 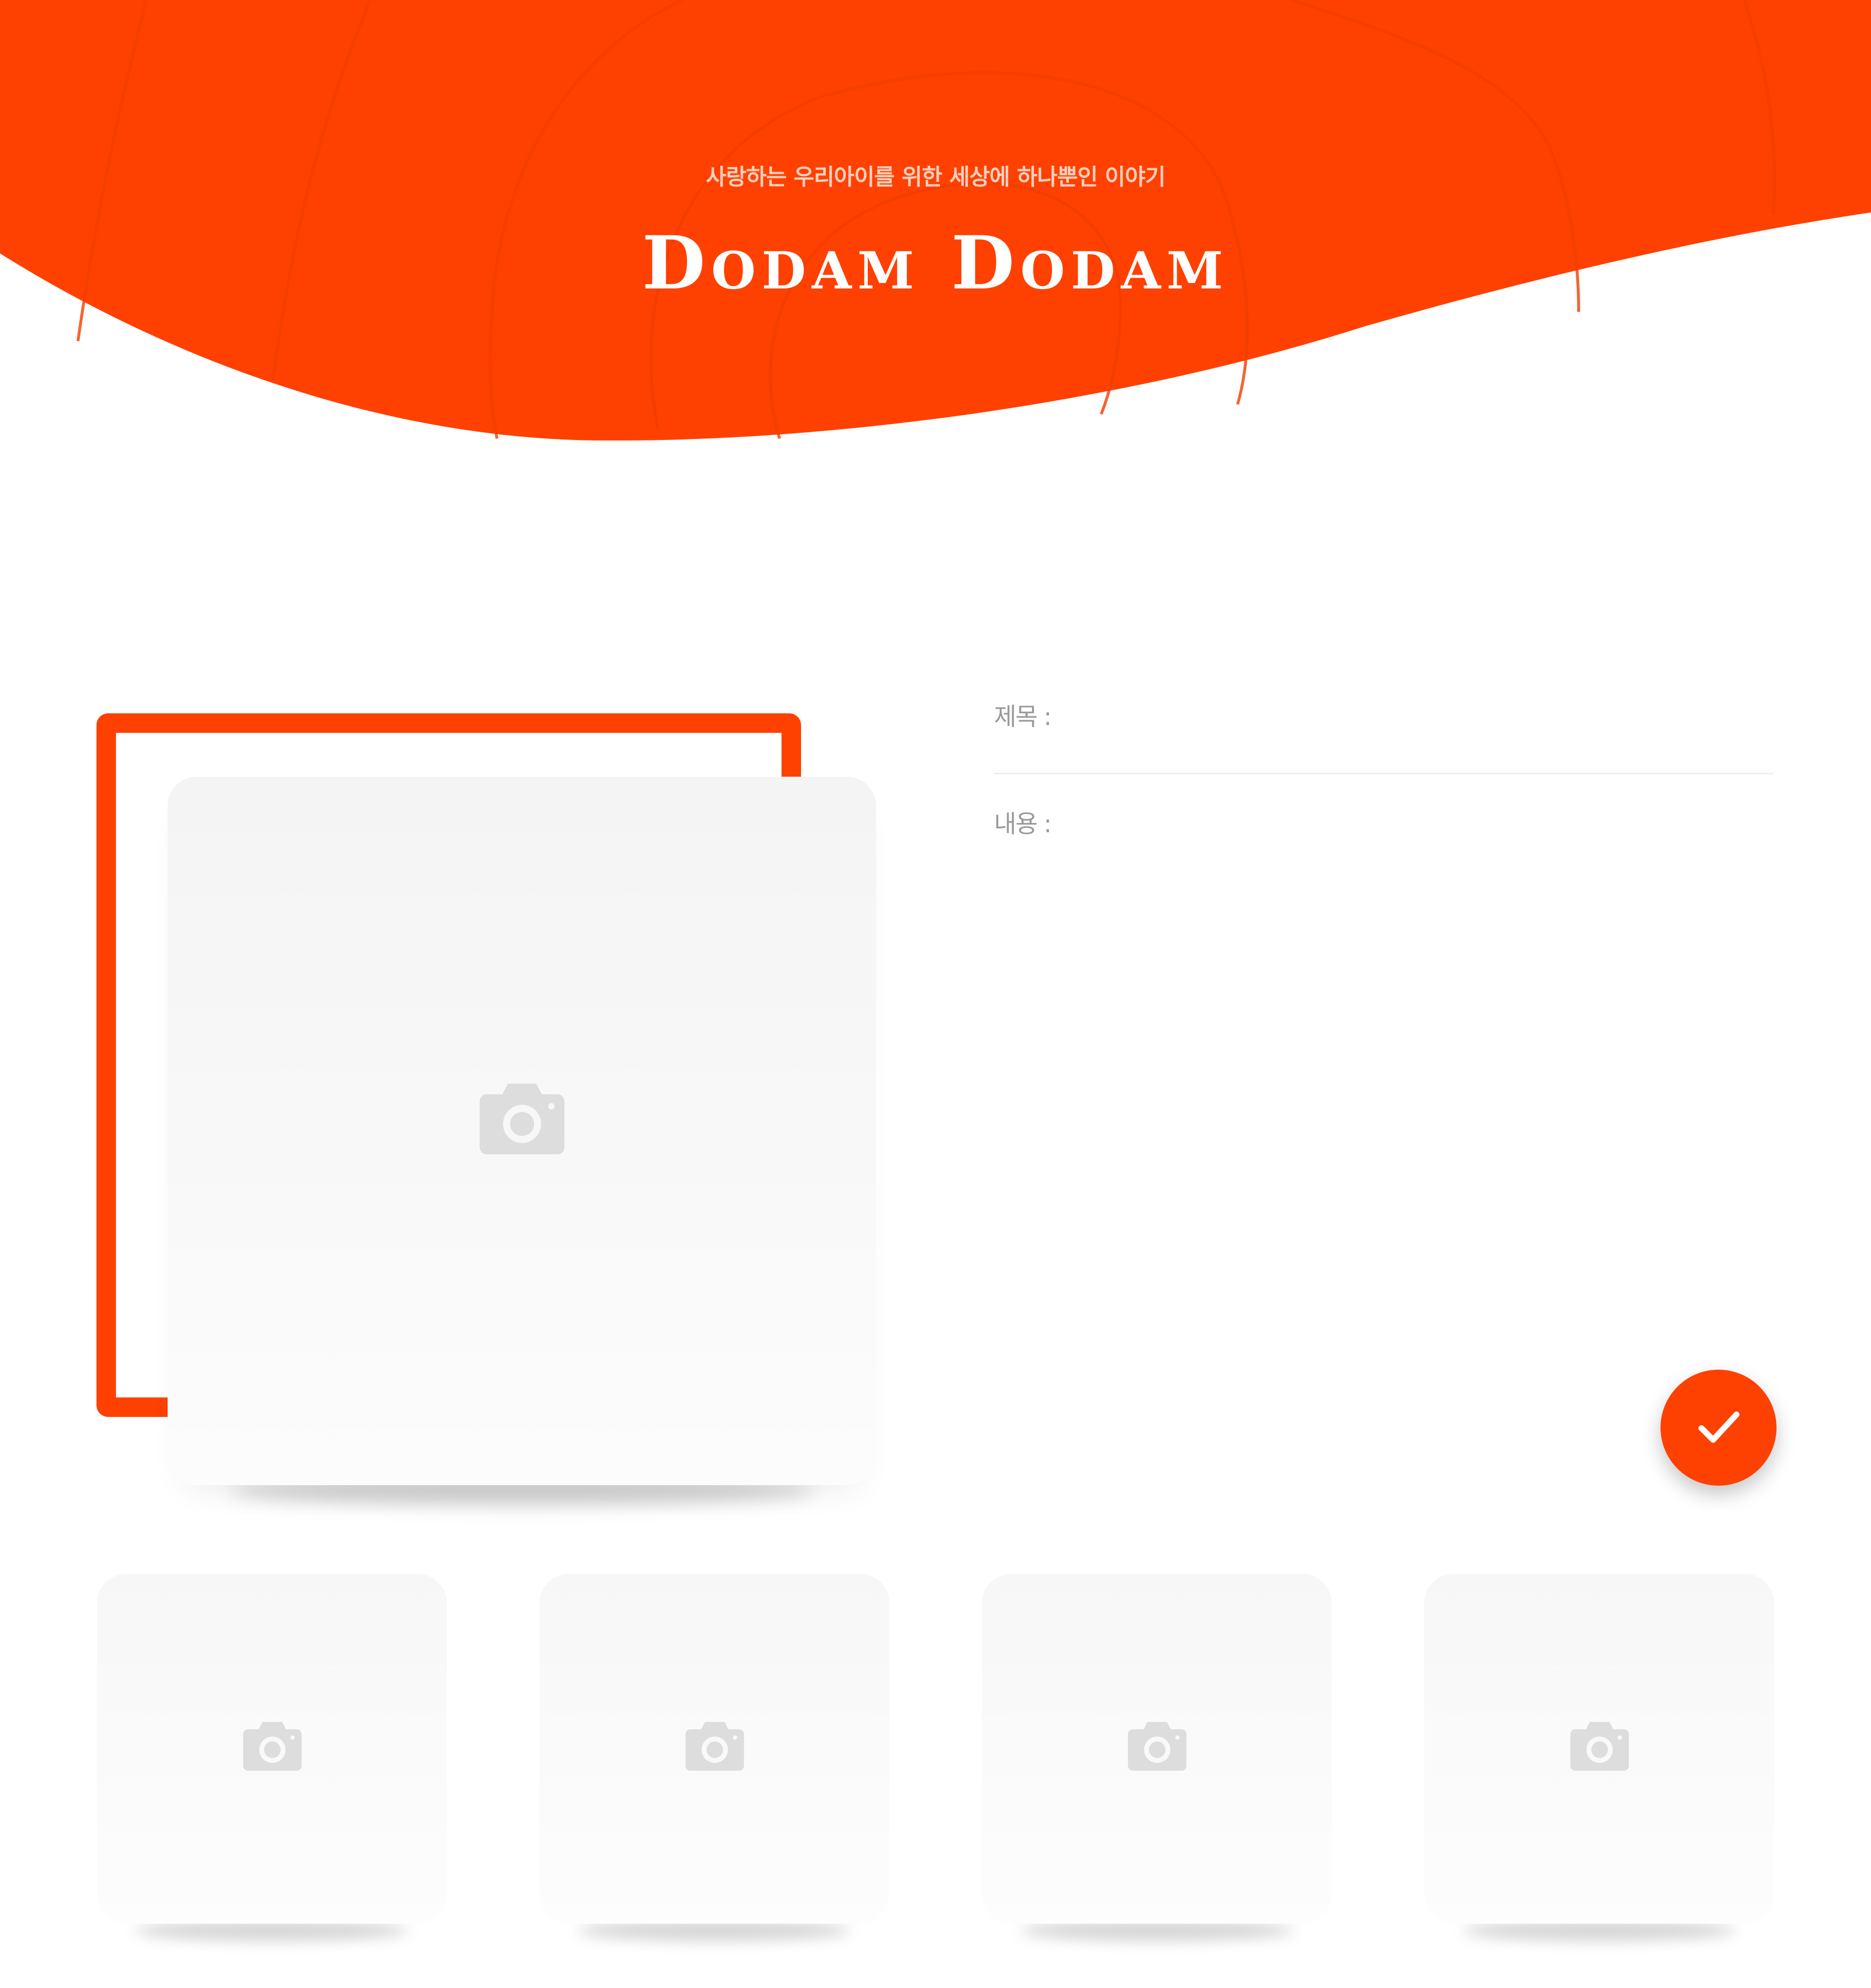 What do you see at coordinates (935, 263) in the screenshot?
I see `app-title: Dodam Dodam` at bounding box center [935, 263].